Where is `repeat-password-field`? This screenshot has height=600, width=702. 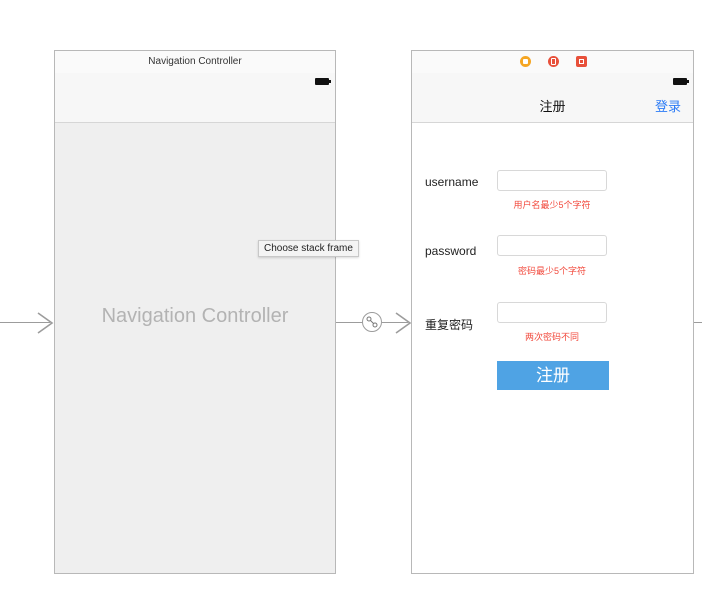
repeat-password-field is located at coordinates (552, 312).